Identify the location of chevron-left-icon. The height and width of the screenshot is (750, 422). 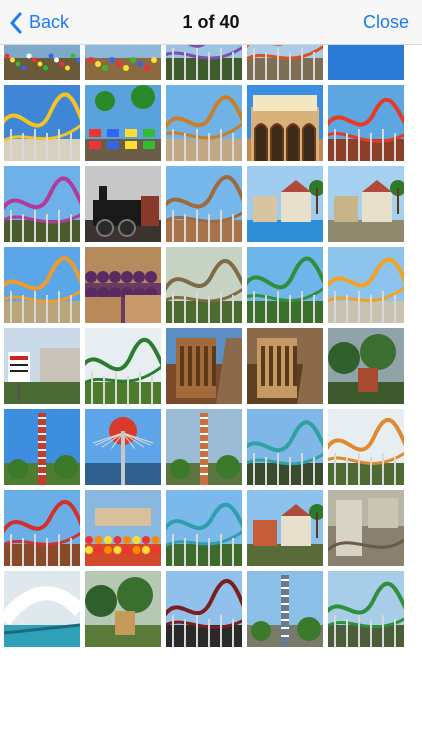
(16, 22).